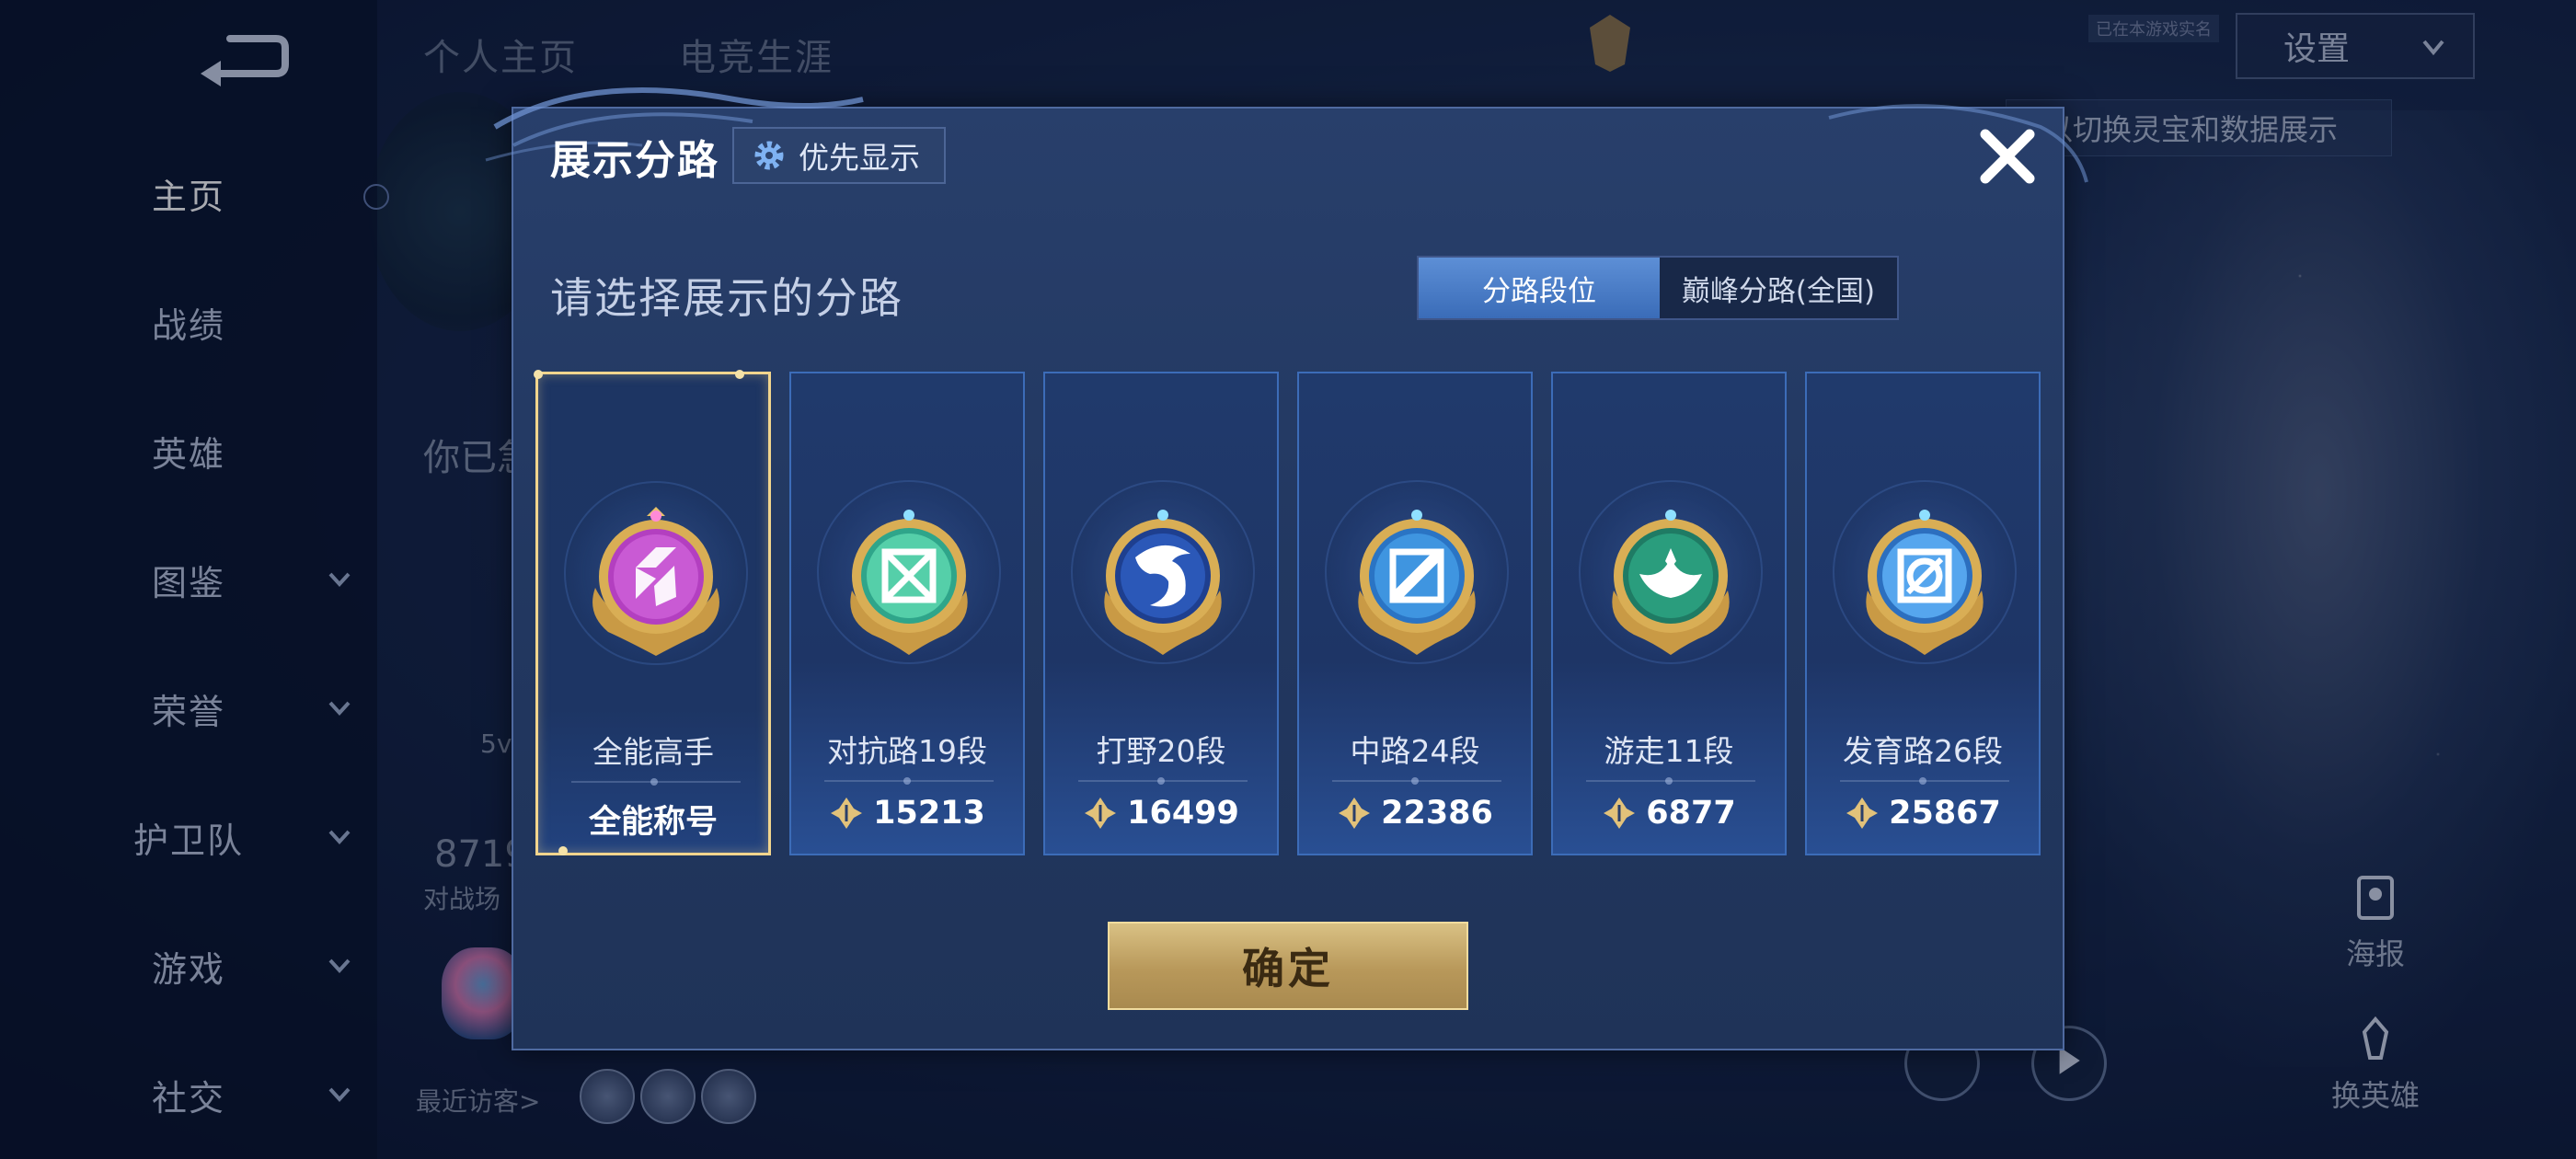 The image size is (2576, 1159). What do you see at coordinates (1539, 291) in the screenshot?
I see `tab-lane-rank-label: 分路段位` at bounding box center [1539, 291].